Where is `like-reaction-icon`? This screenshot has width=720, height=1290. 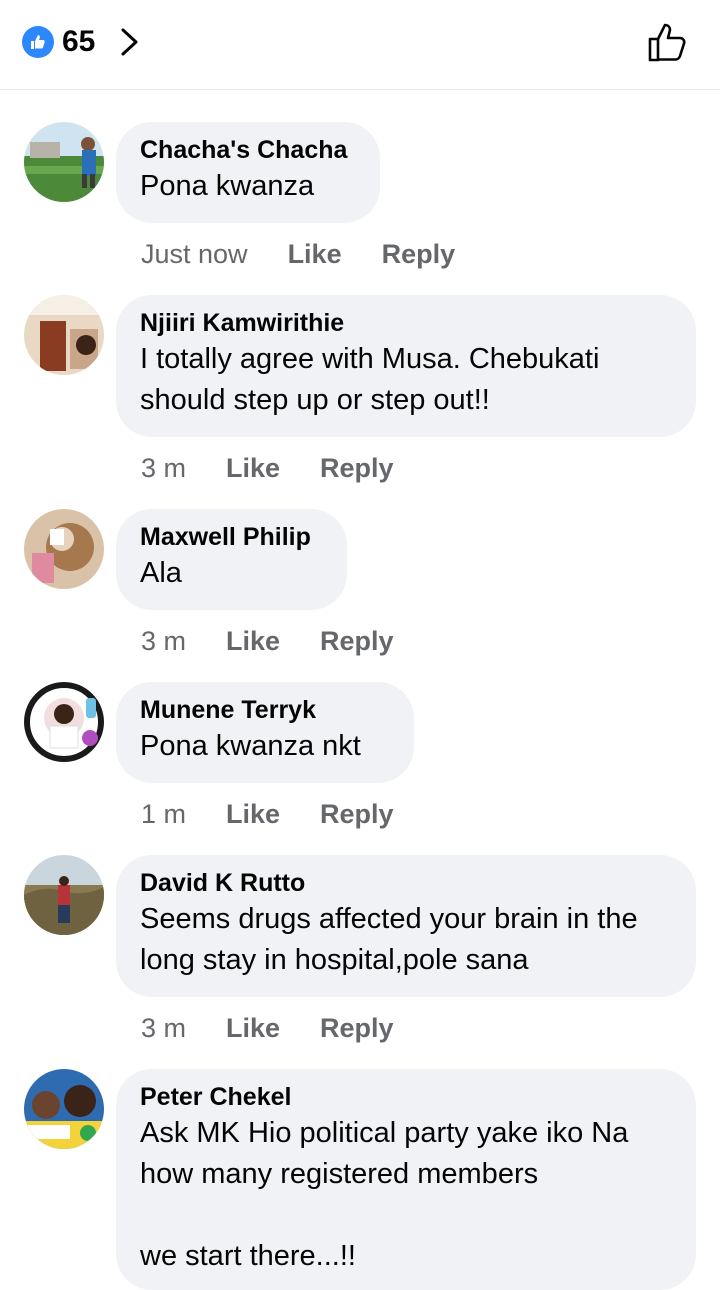 like-reaction-icon is located at coordinates (38, 42).